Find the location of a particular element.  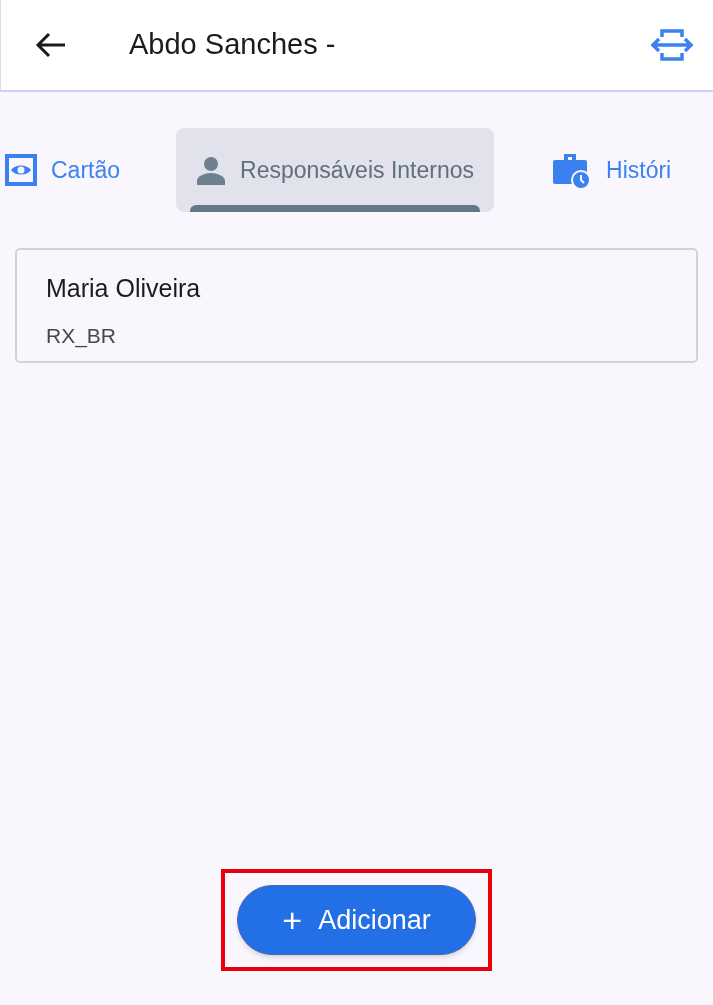

person-icon is located at coordinates (211, 170).